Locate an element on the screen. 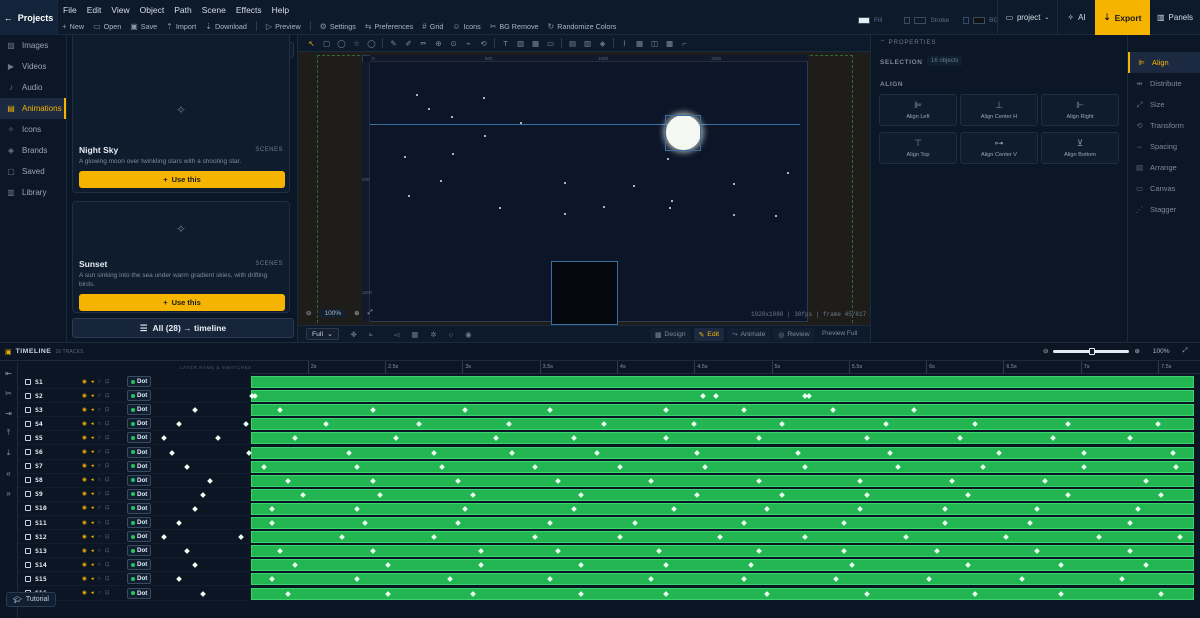  props-nav-distribute: ⇹ Distribute is located at coordinates (1164, 83).